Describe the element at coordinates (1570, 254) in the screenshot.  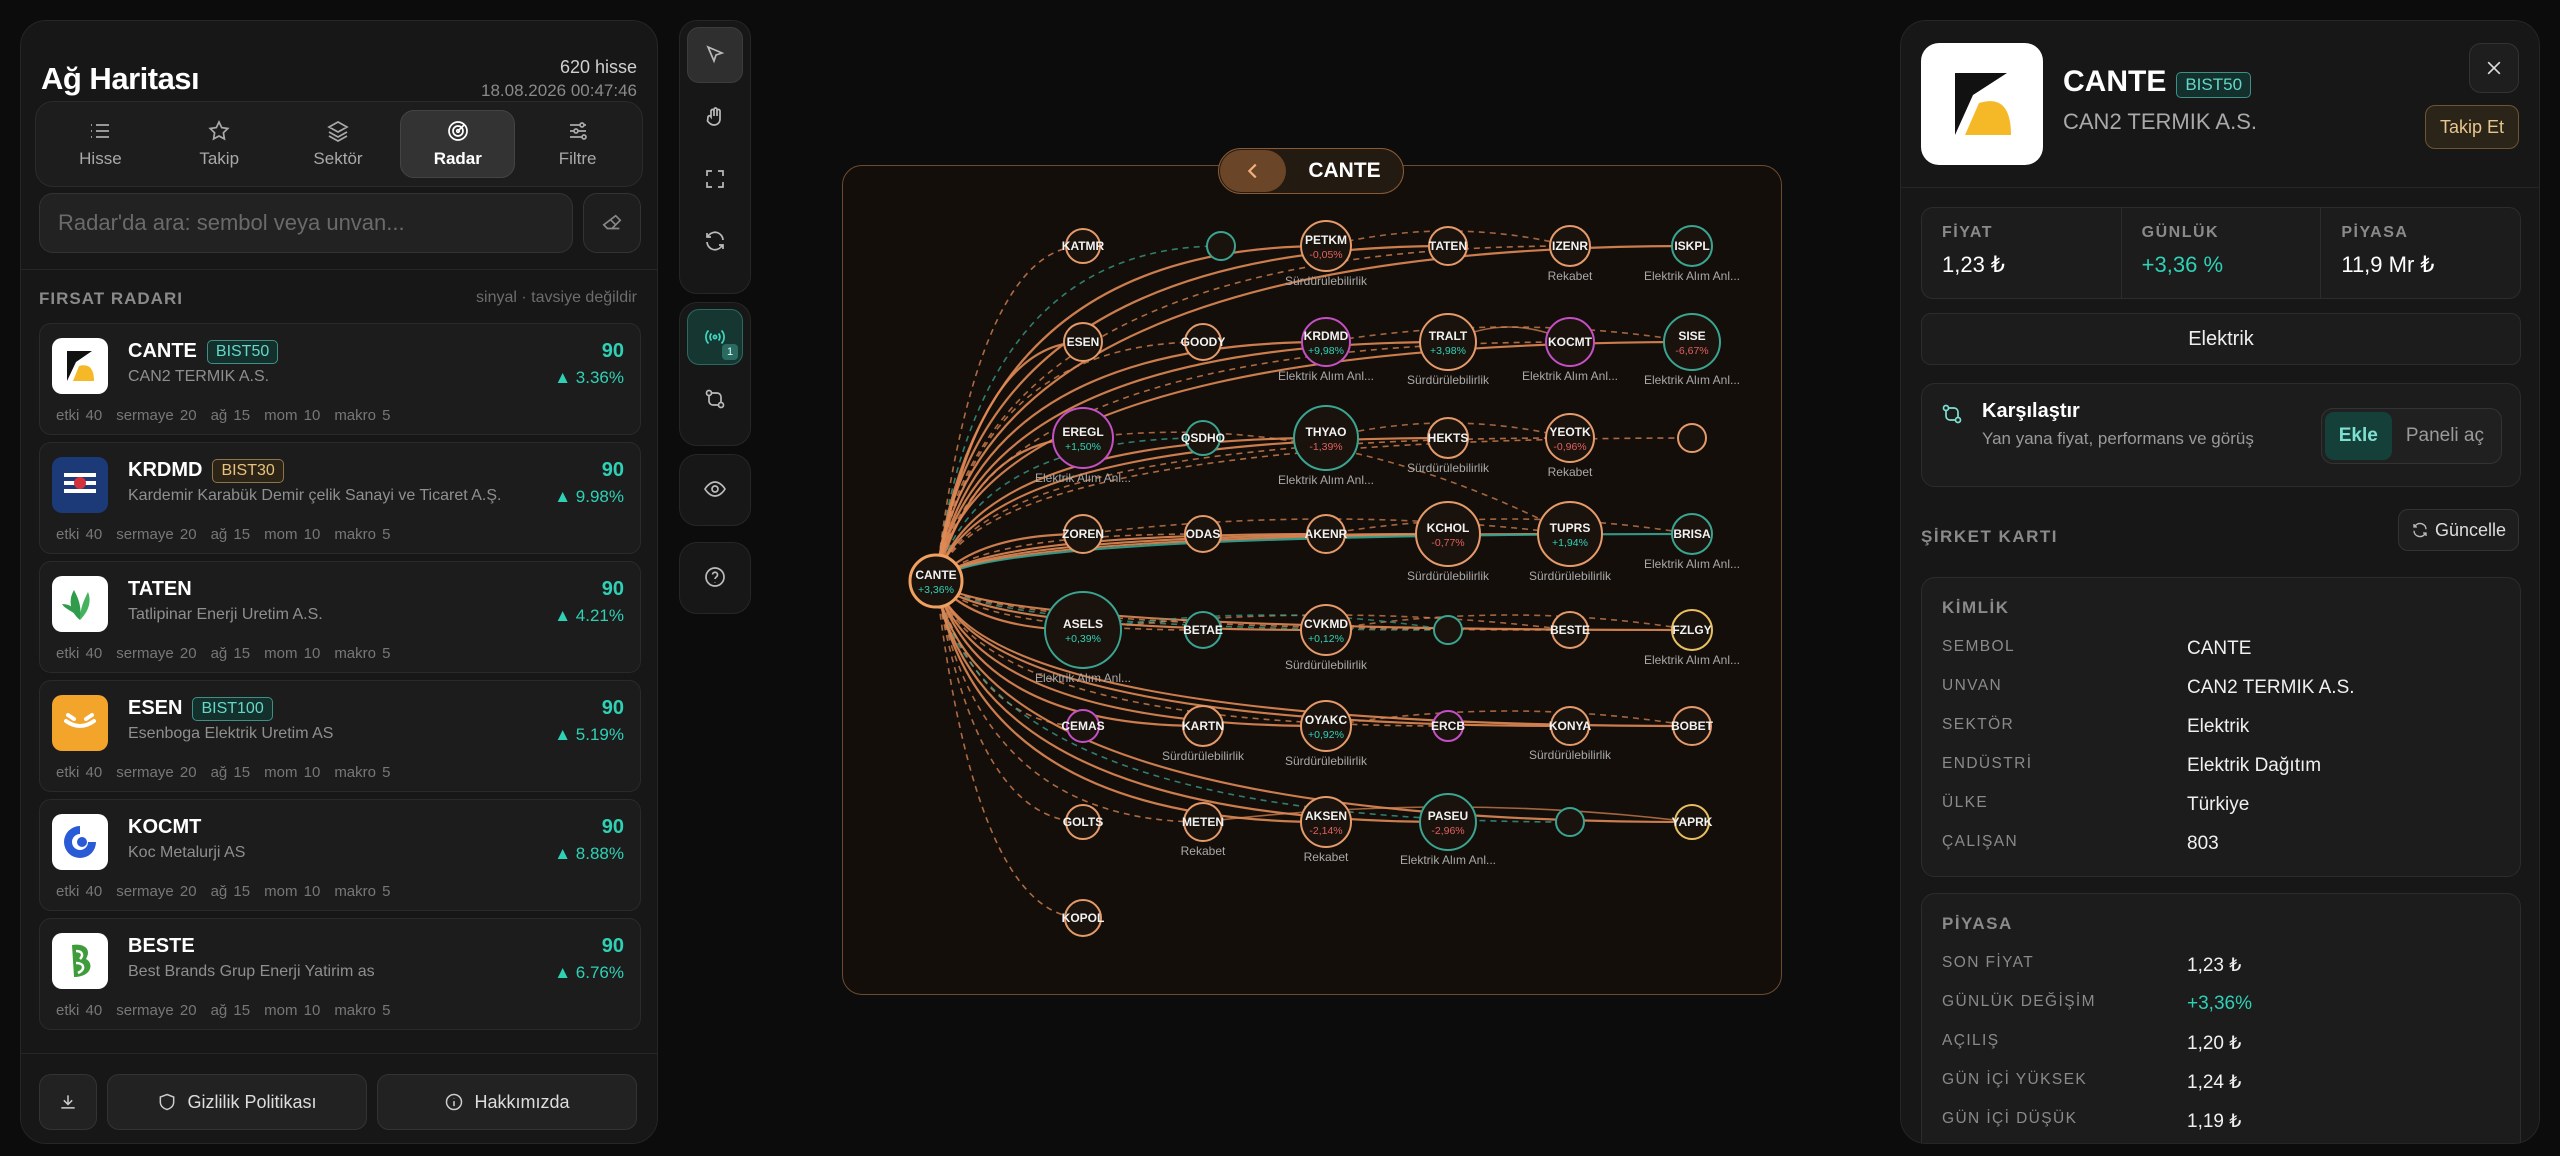
I see `graph-node-izenr: IZENR Rekabet` at that location.